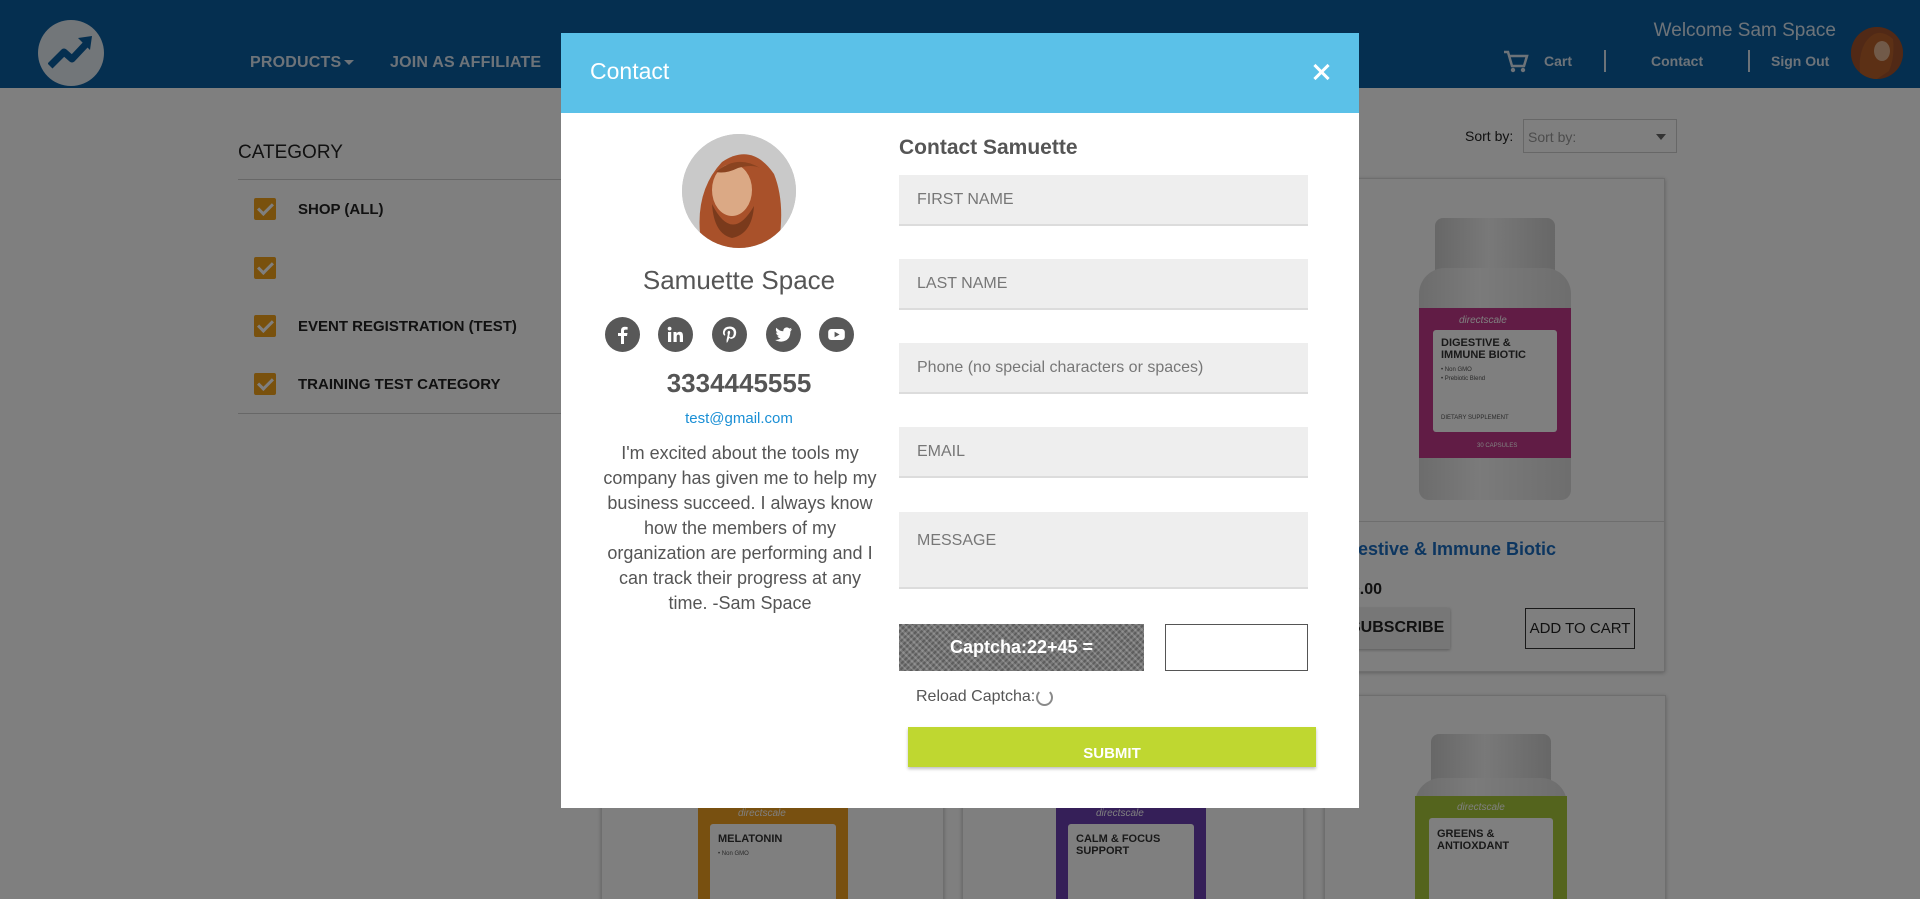 Image resolution: width=1920 pixels, height=899 pixels. Describe the element at coordinates (976, 696) in the screenshot. I see `reload-captcha-label: Reload Captcha:` at that location.